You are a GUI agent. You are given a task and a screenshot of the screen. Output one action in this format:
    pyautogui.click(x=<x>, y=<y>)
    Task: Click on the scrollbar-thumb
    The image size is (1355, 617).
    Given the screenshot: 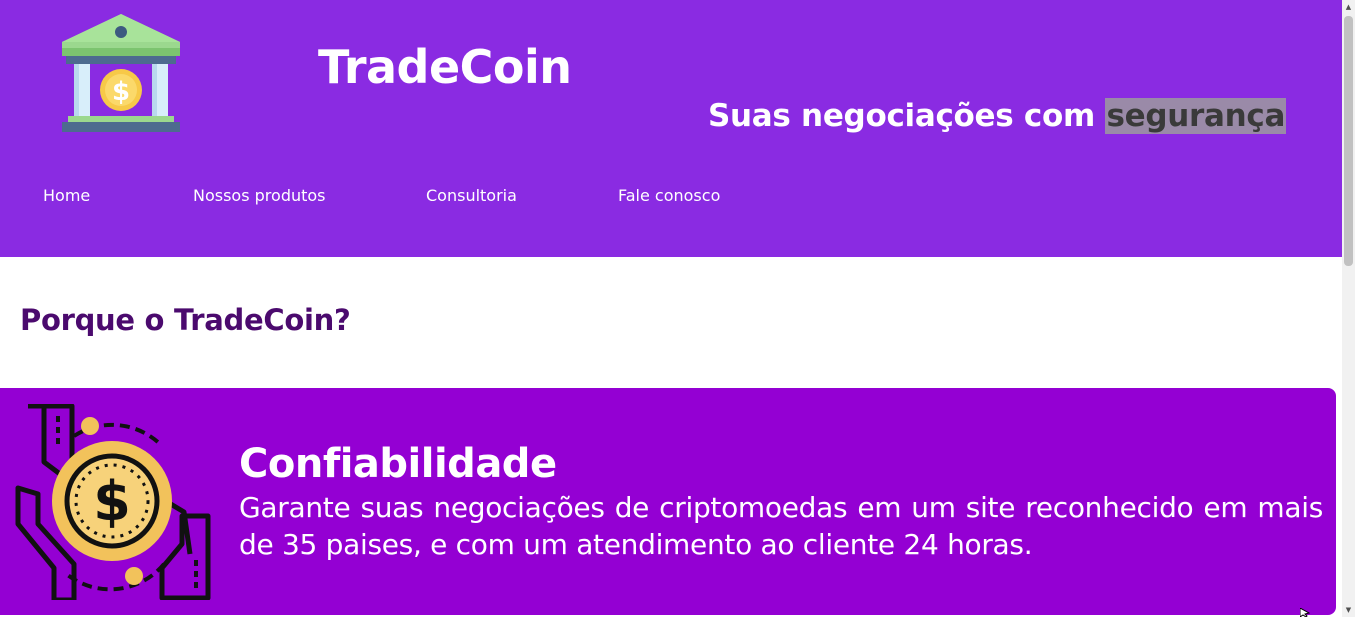 What is the action you would take?
    pyautogui.click(x=1348, y=141)
    